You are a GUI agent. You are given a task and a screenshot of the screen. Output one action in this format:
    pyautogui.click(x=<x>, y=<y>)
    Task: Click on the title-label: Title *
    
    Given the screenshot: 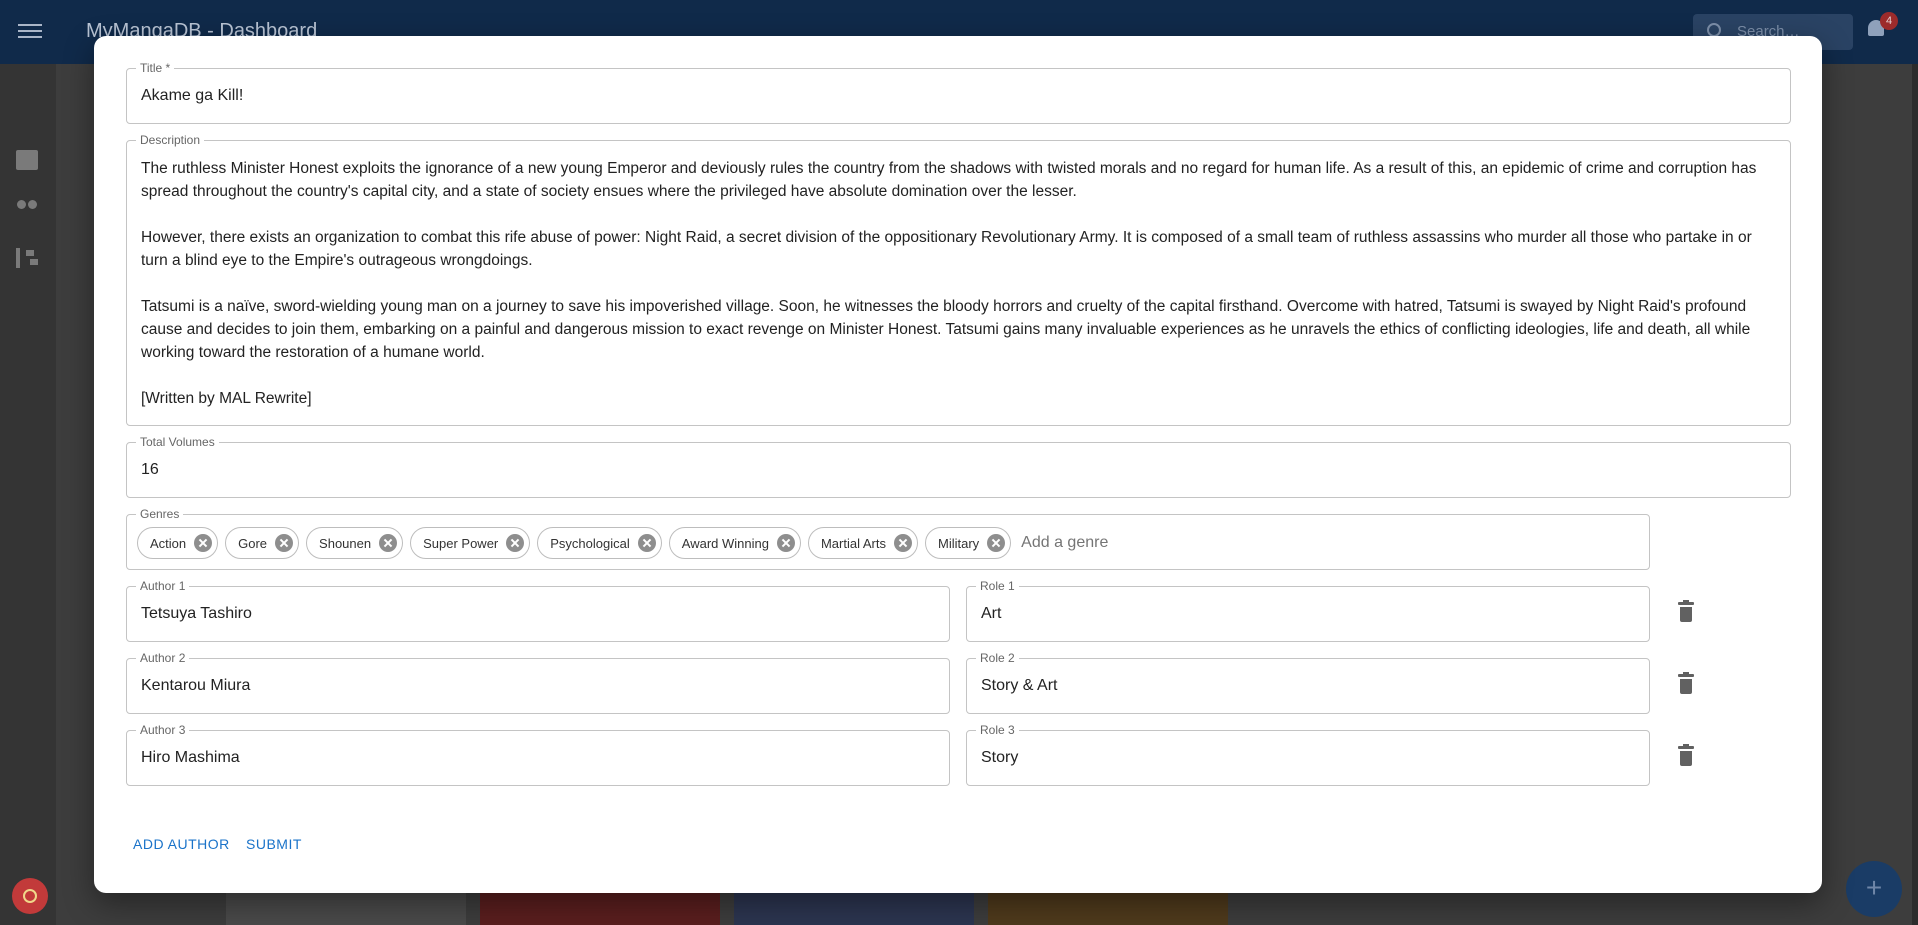 What is the action you would take?
    pyautogui.click(x=155, y=68)
    